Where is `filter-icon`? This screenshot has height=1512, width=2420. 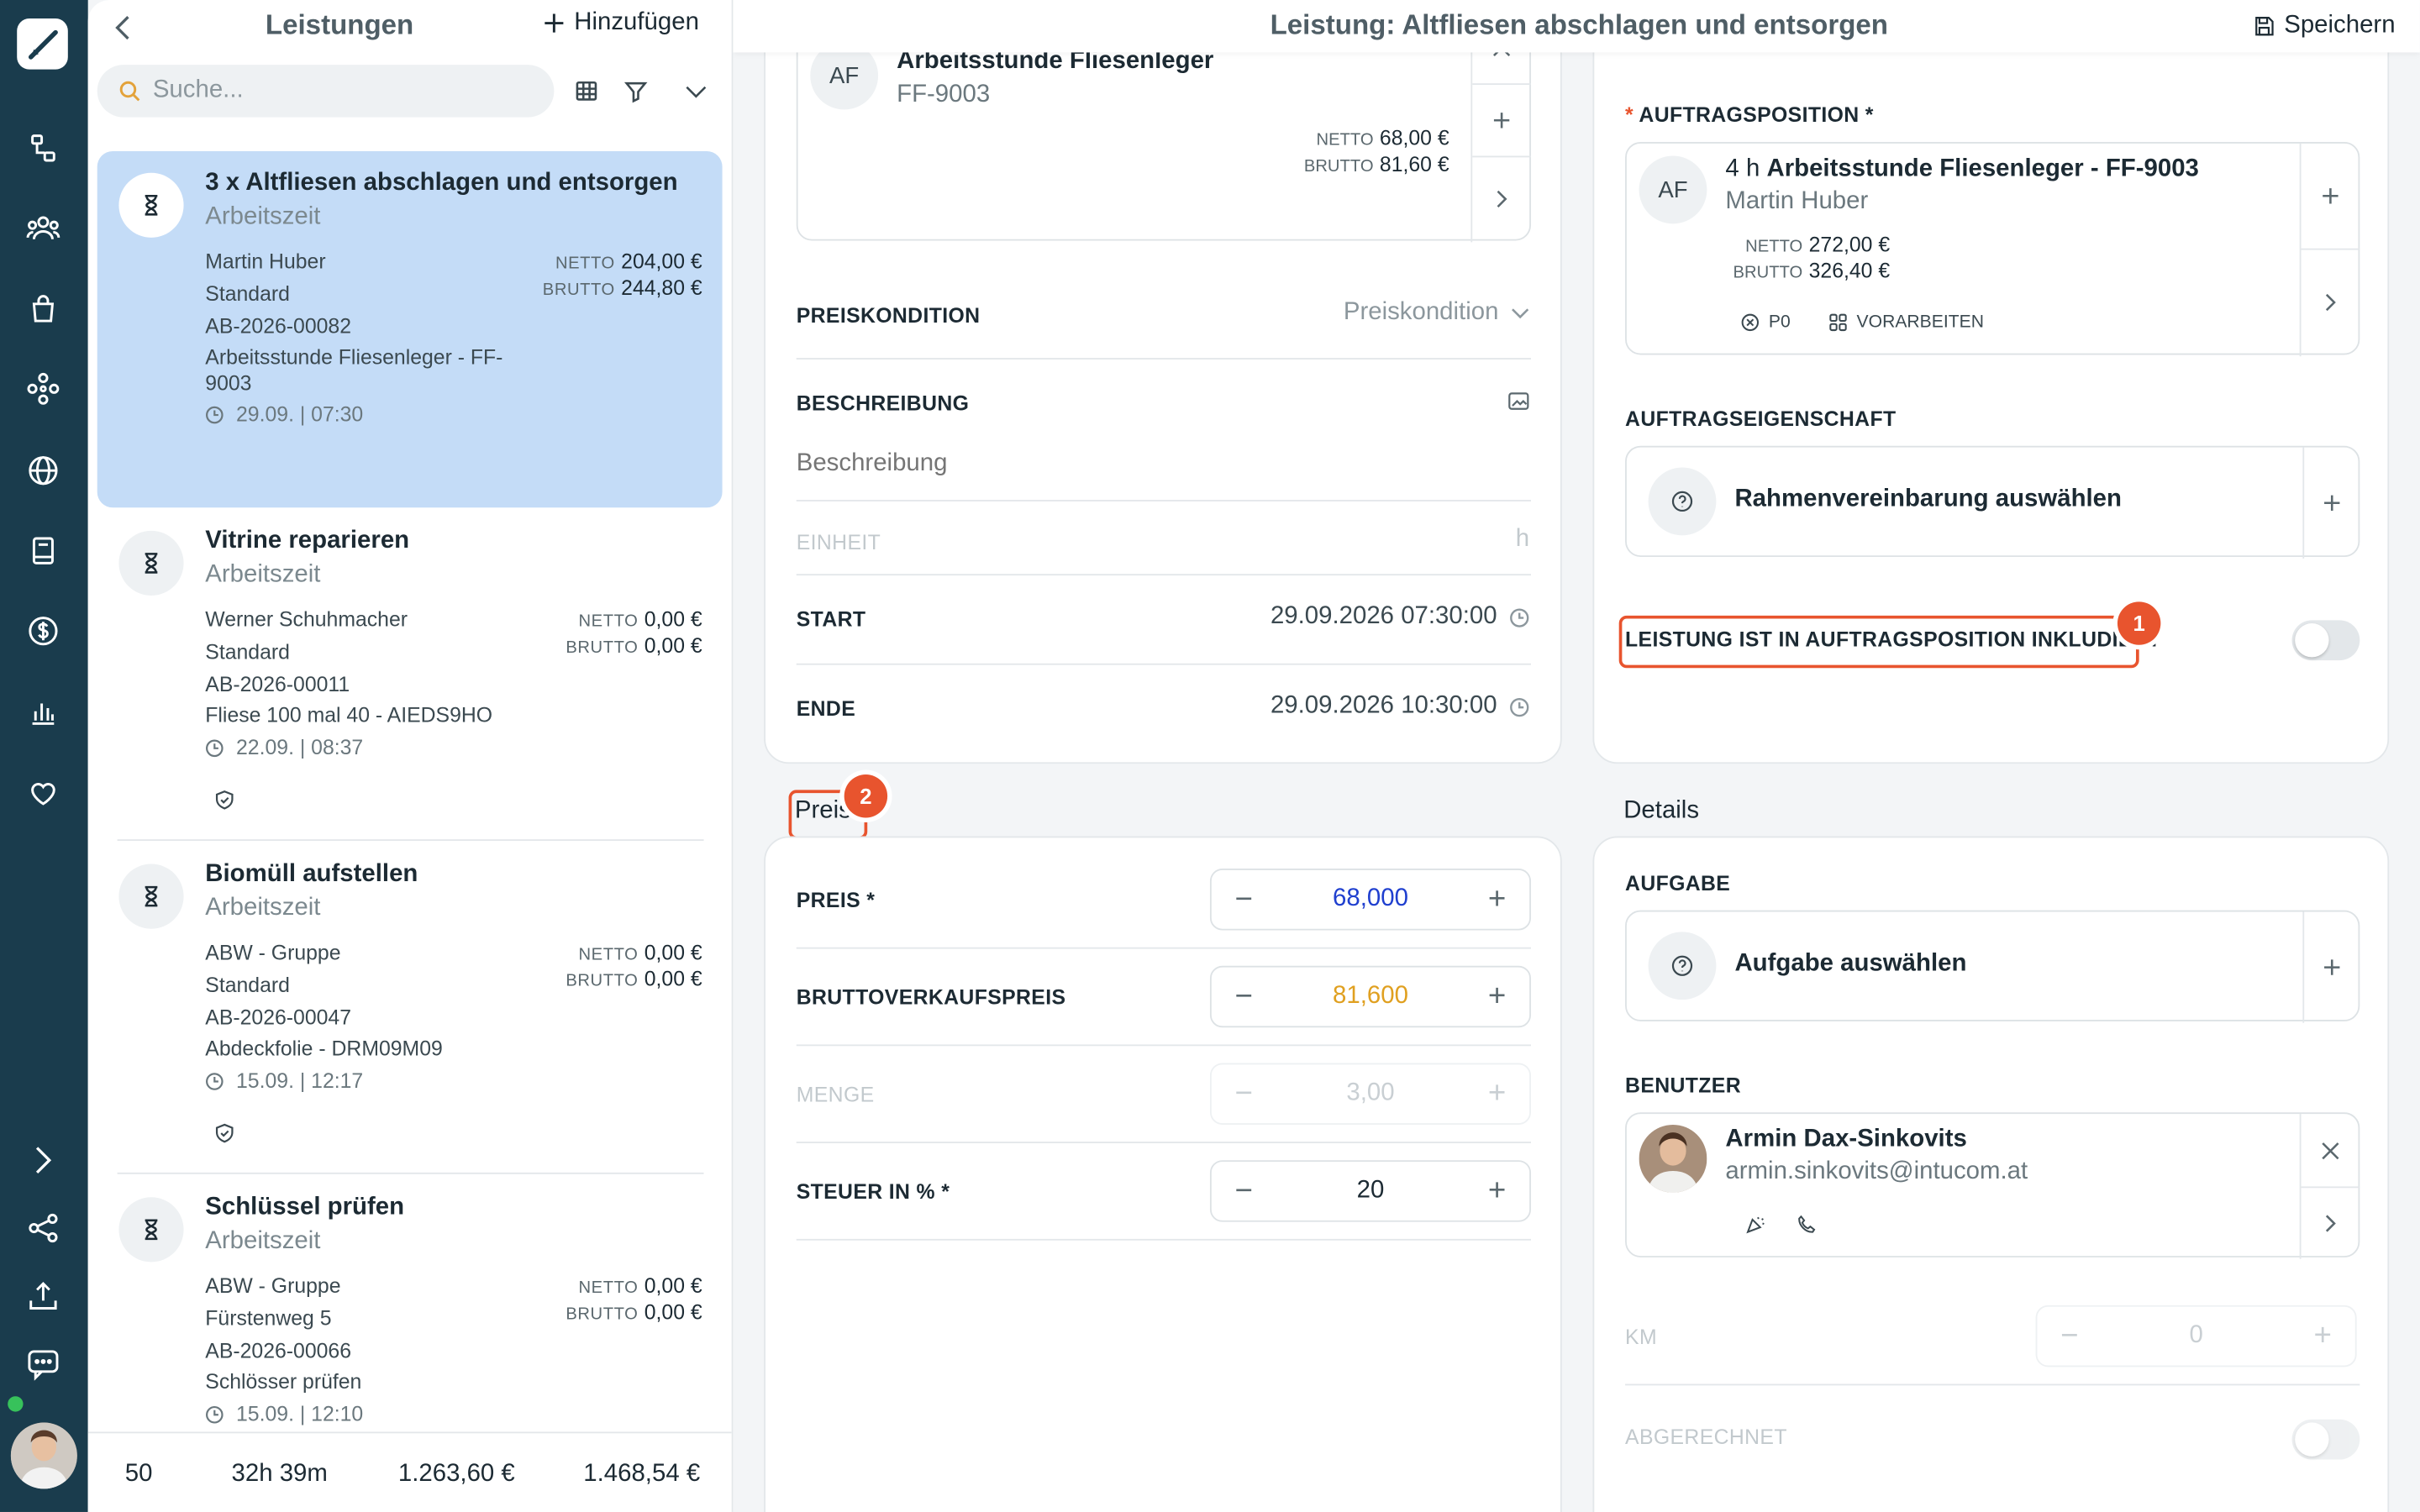
filter-icon is located at coordinates (636, 91).